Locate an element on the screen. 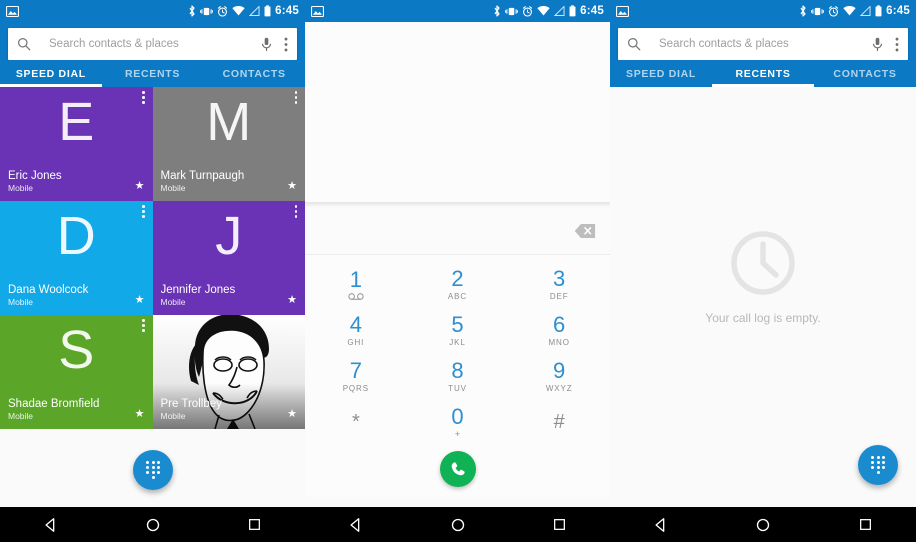  dialpad-key-pound-glyph: # is located at coordinates (559, 422).